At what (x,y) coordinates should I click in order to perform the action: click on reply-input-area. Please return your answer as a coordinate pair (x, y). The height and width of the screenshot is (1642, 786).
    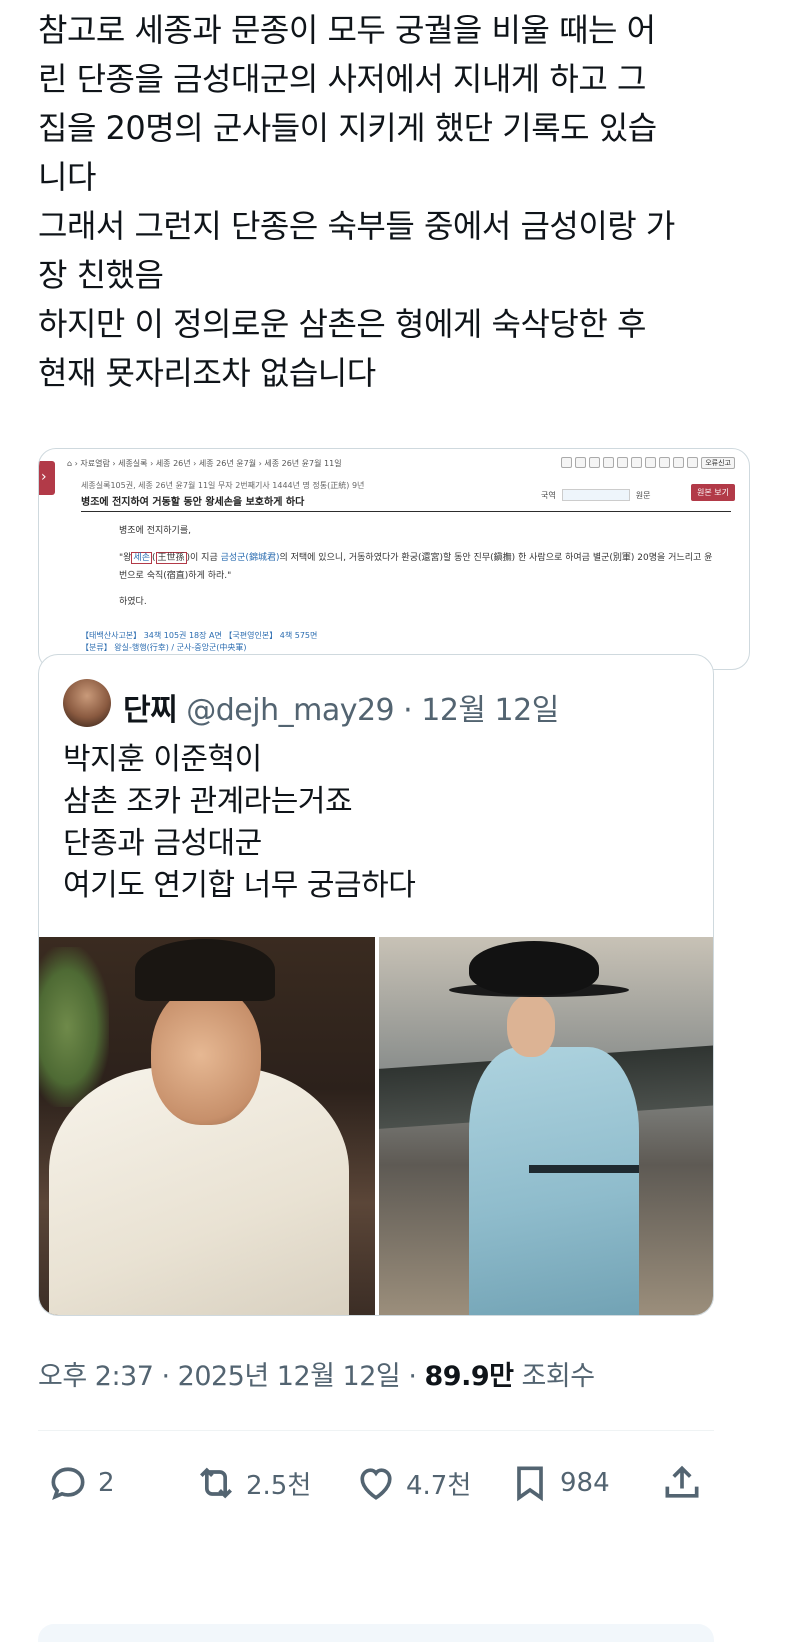
    Looking at the image, I should click on (376, 1633).